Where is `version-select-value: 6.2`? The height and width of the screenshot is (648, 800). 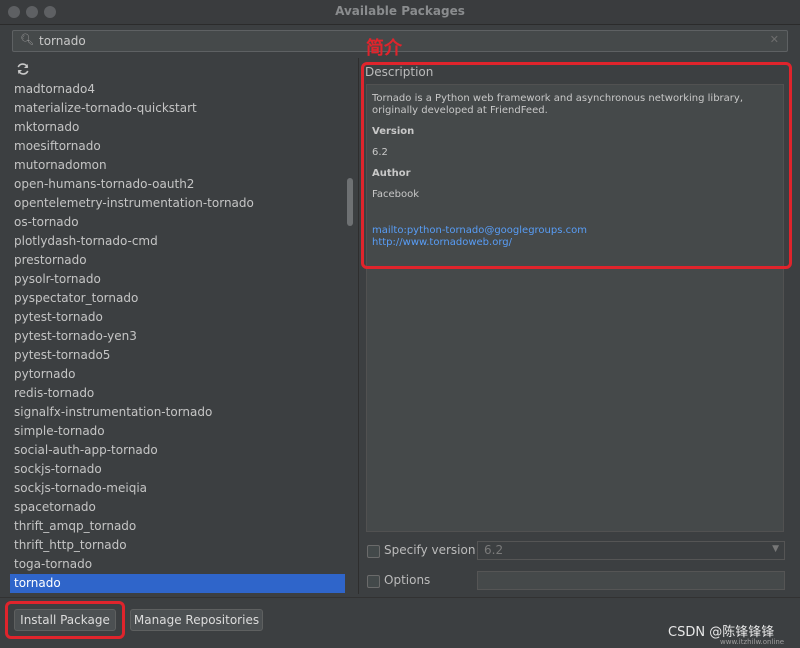
version-select-value: 6.2 is located at coordinates (494, 550).